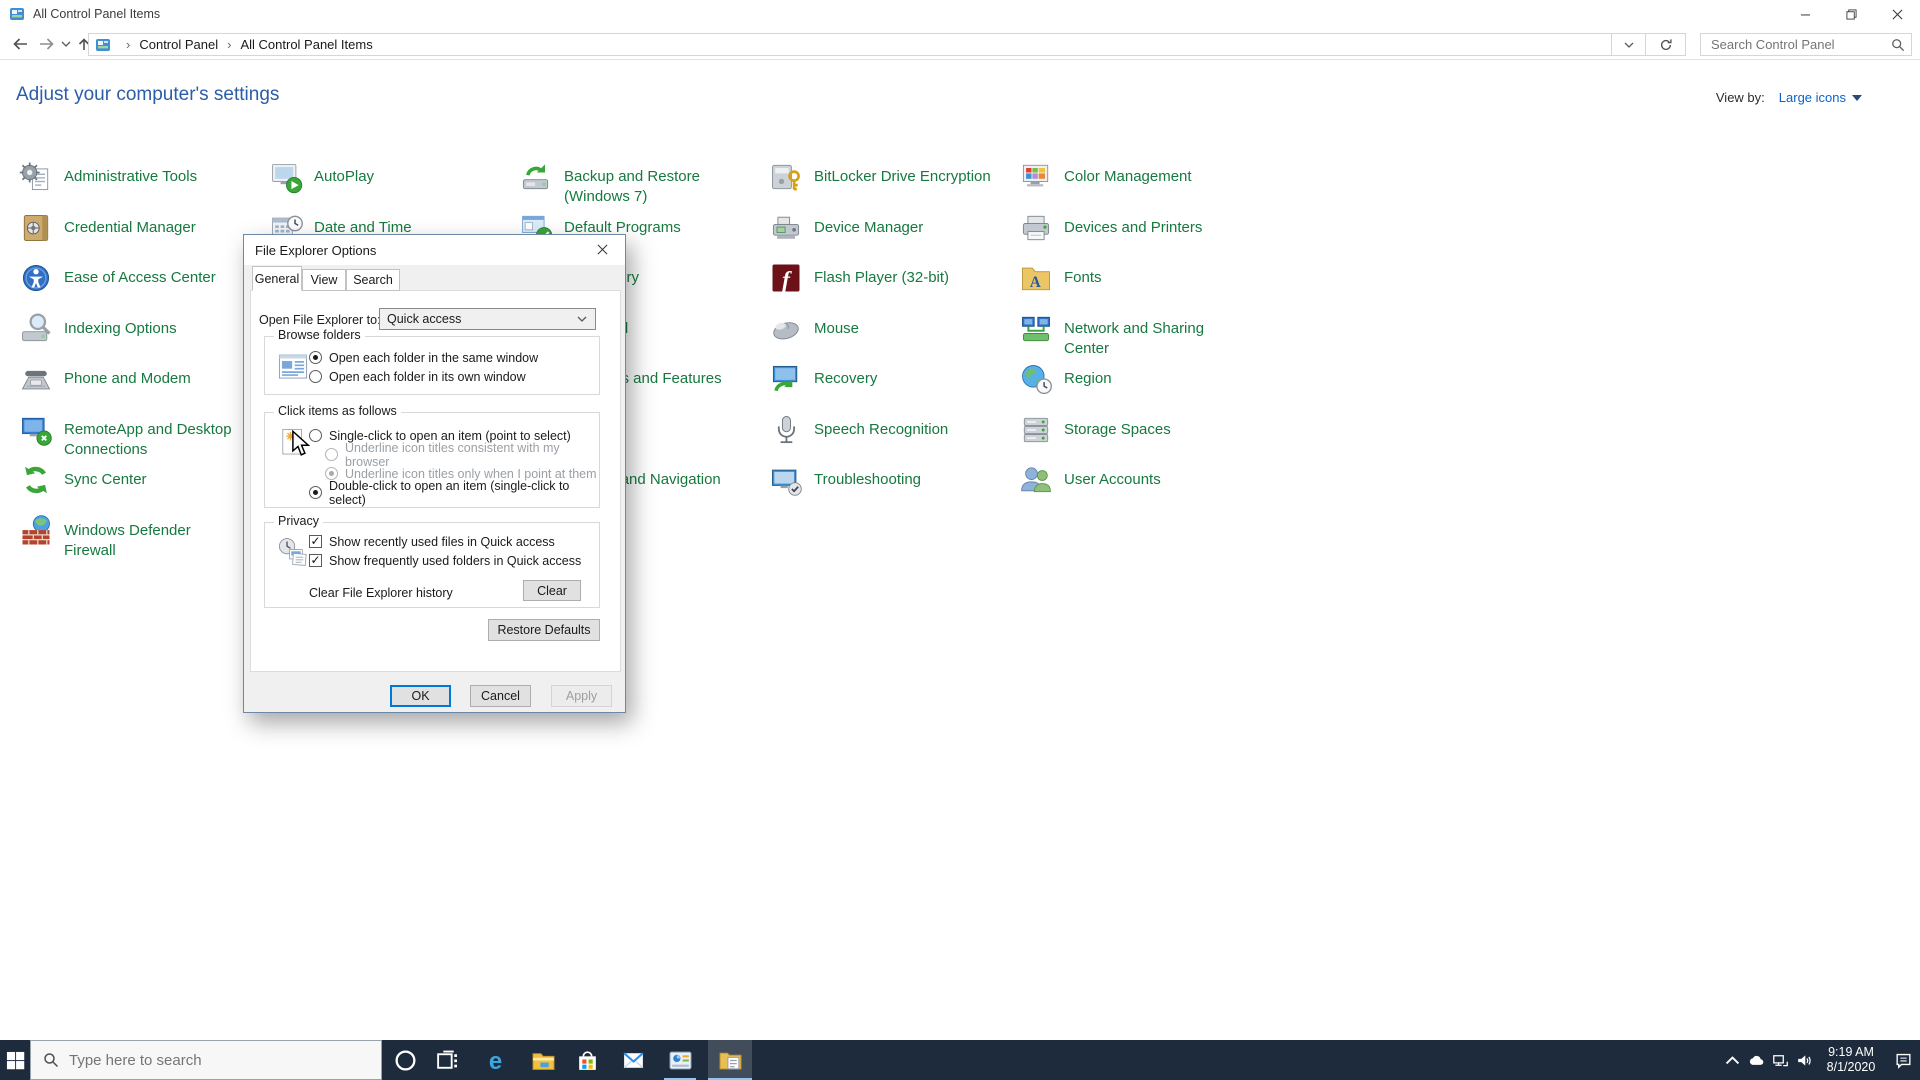 The image size is (1920, 1080). What do you see at coordinates (141, 274) in the screenshot?
I see `cp-item-ease-of-access-center: Ease of Access Center` at bounding box center [141, 274].